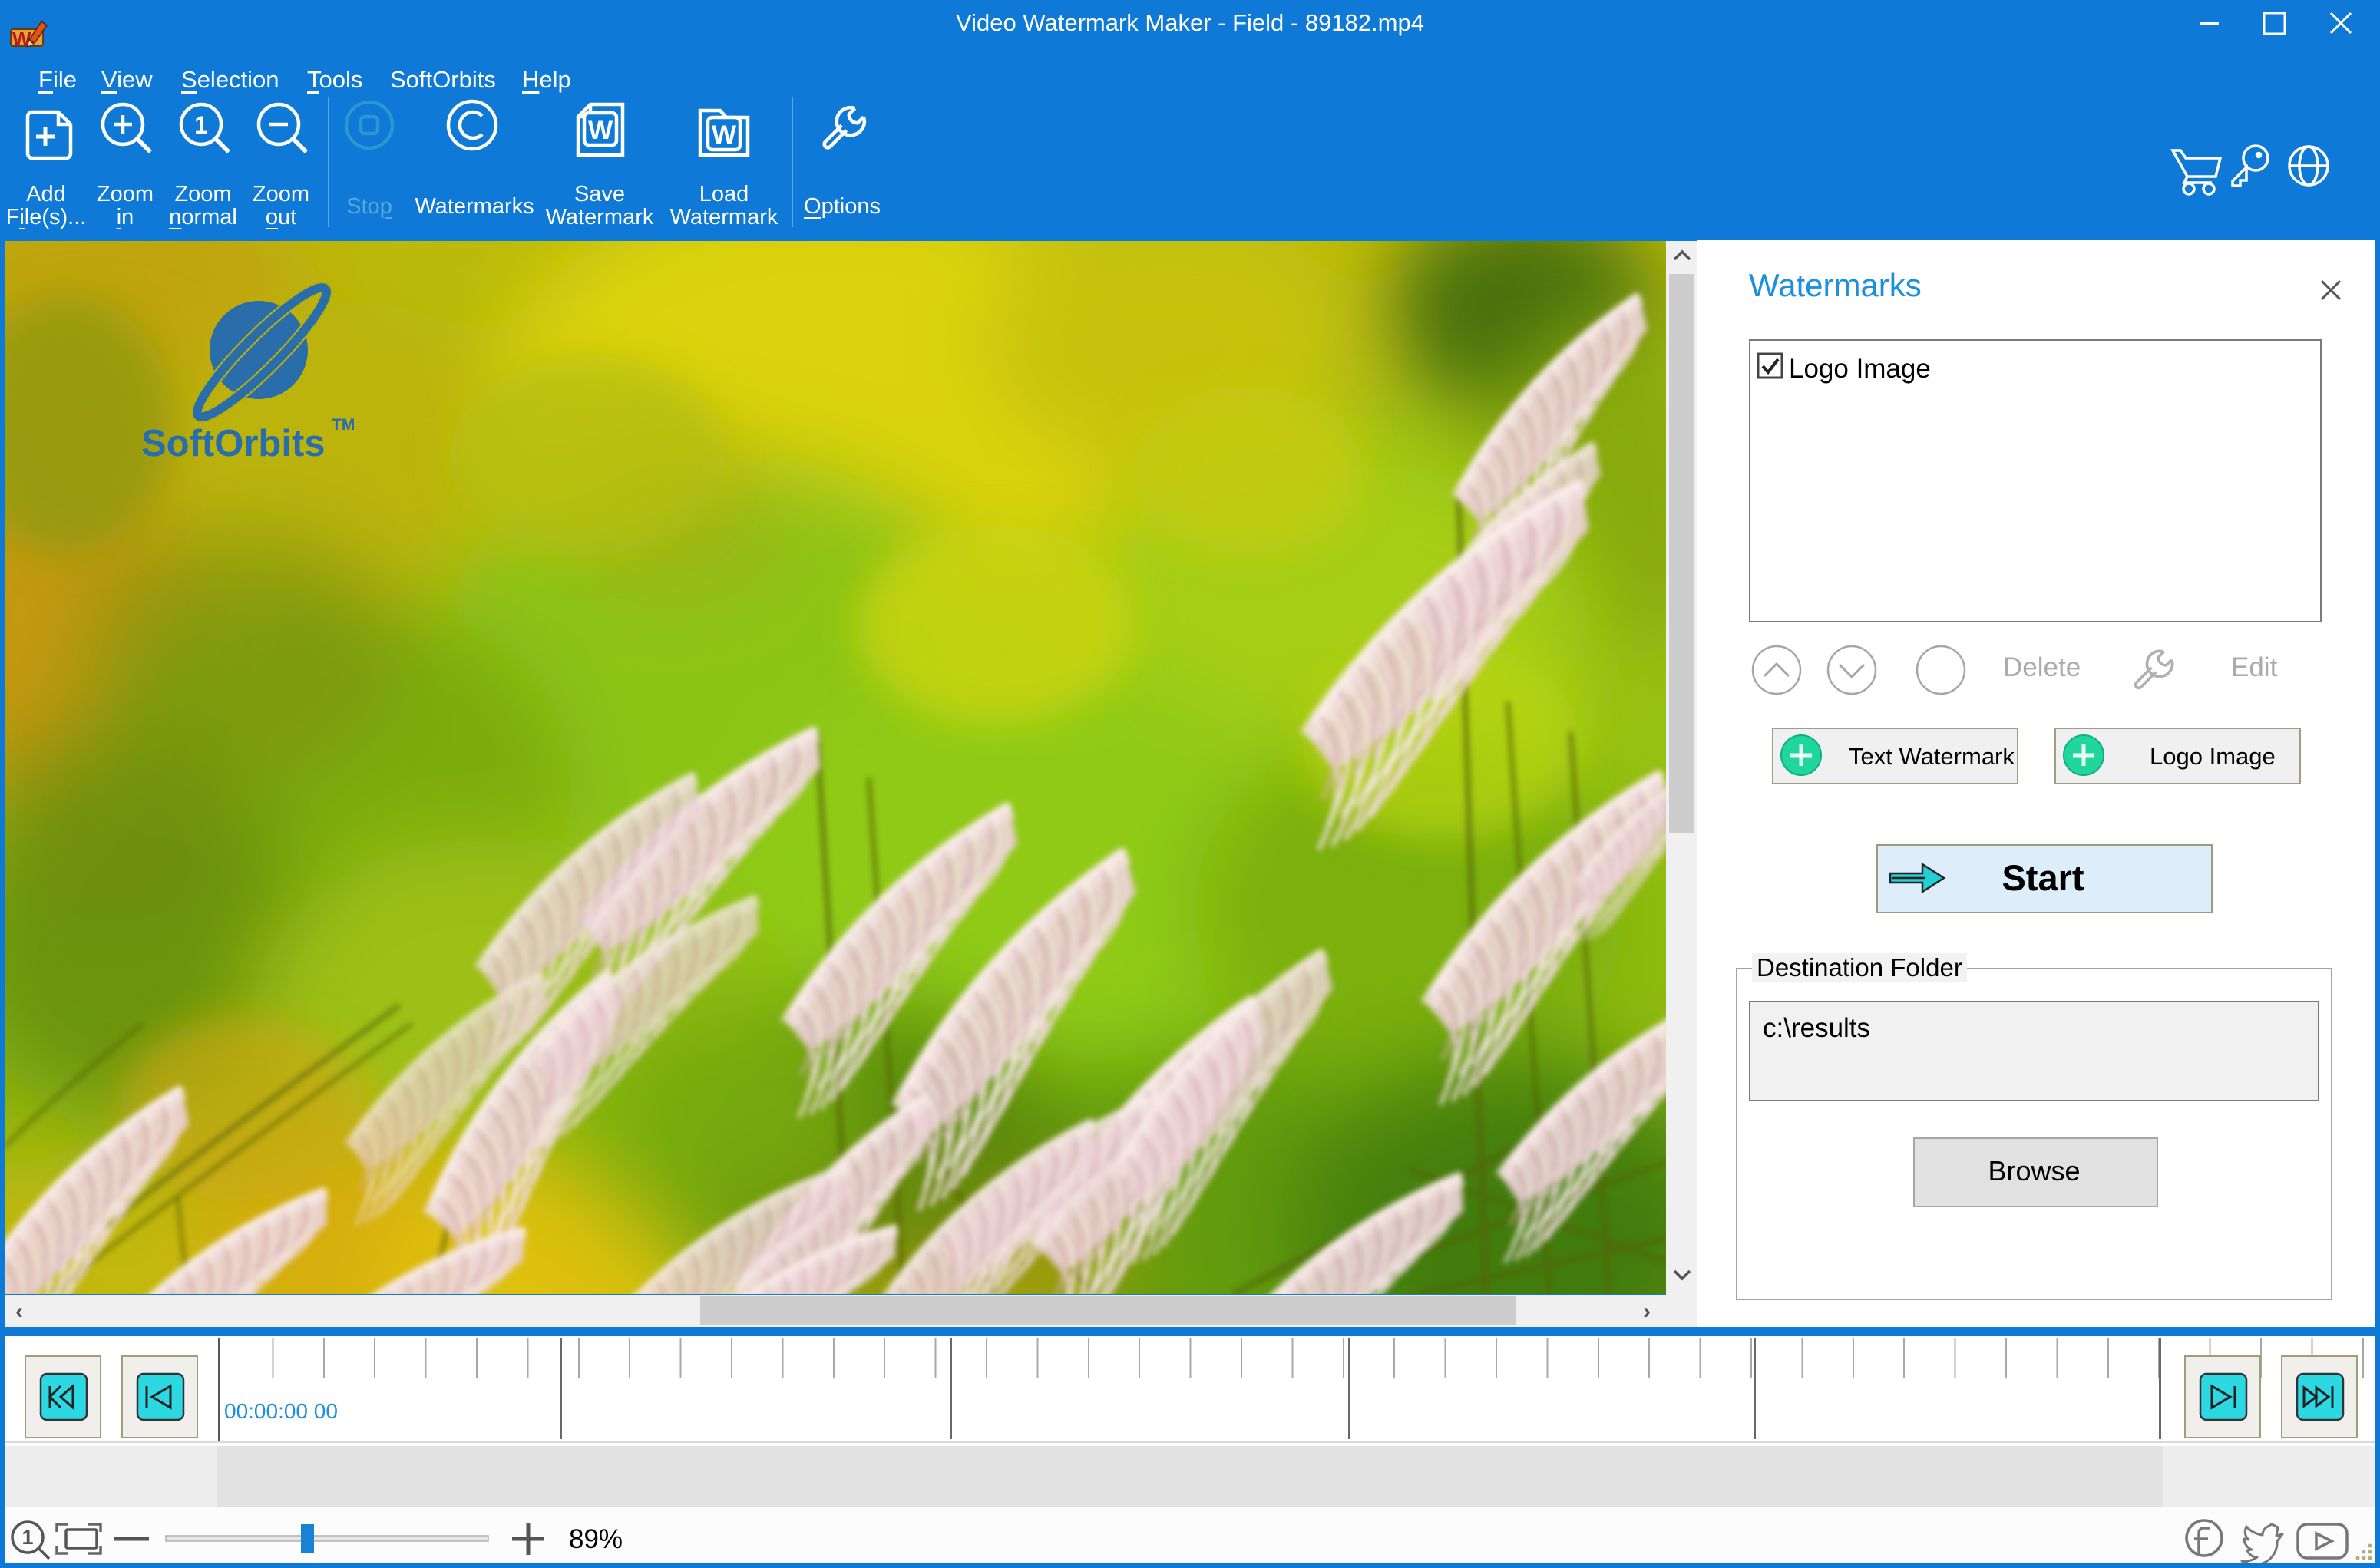 The height and width of the screenshot is (1568, 2380). I want to click on svg-text: TM, so click(343, 425).